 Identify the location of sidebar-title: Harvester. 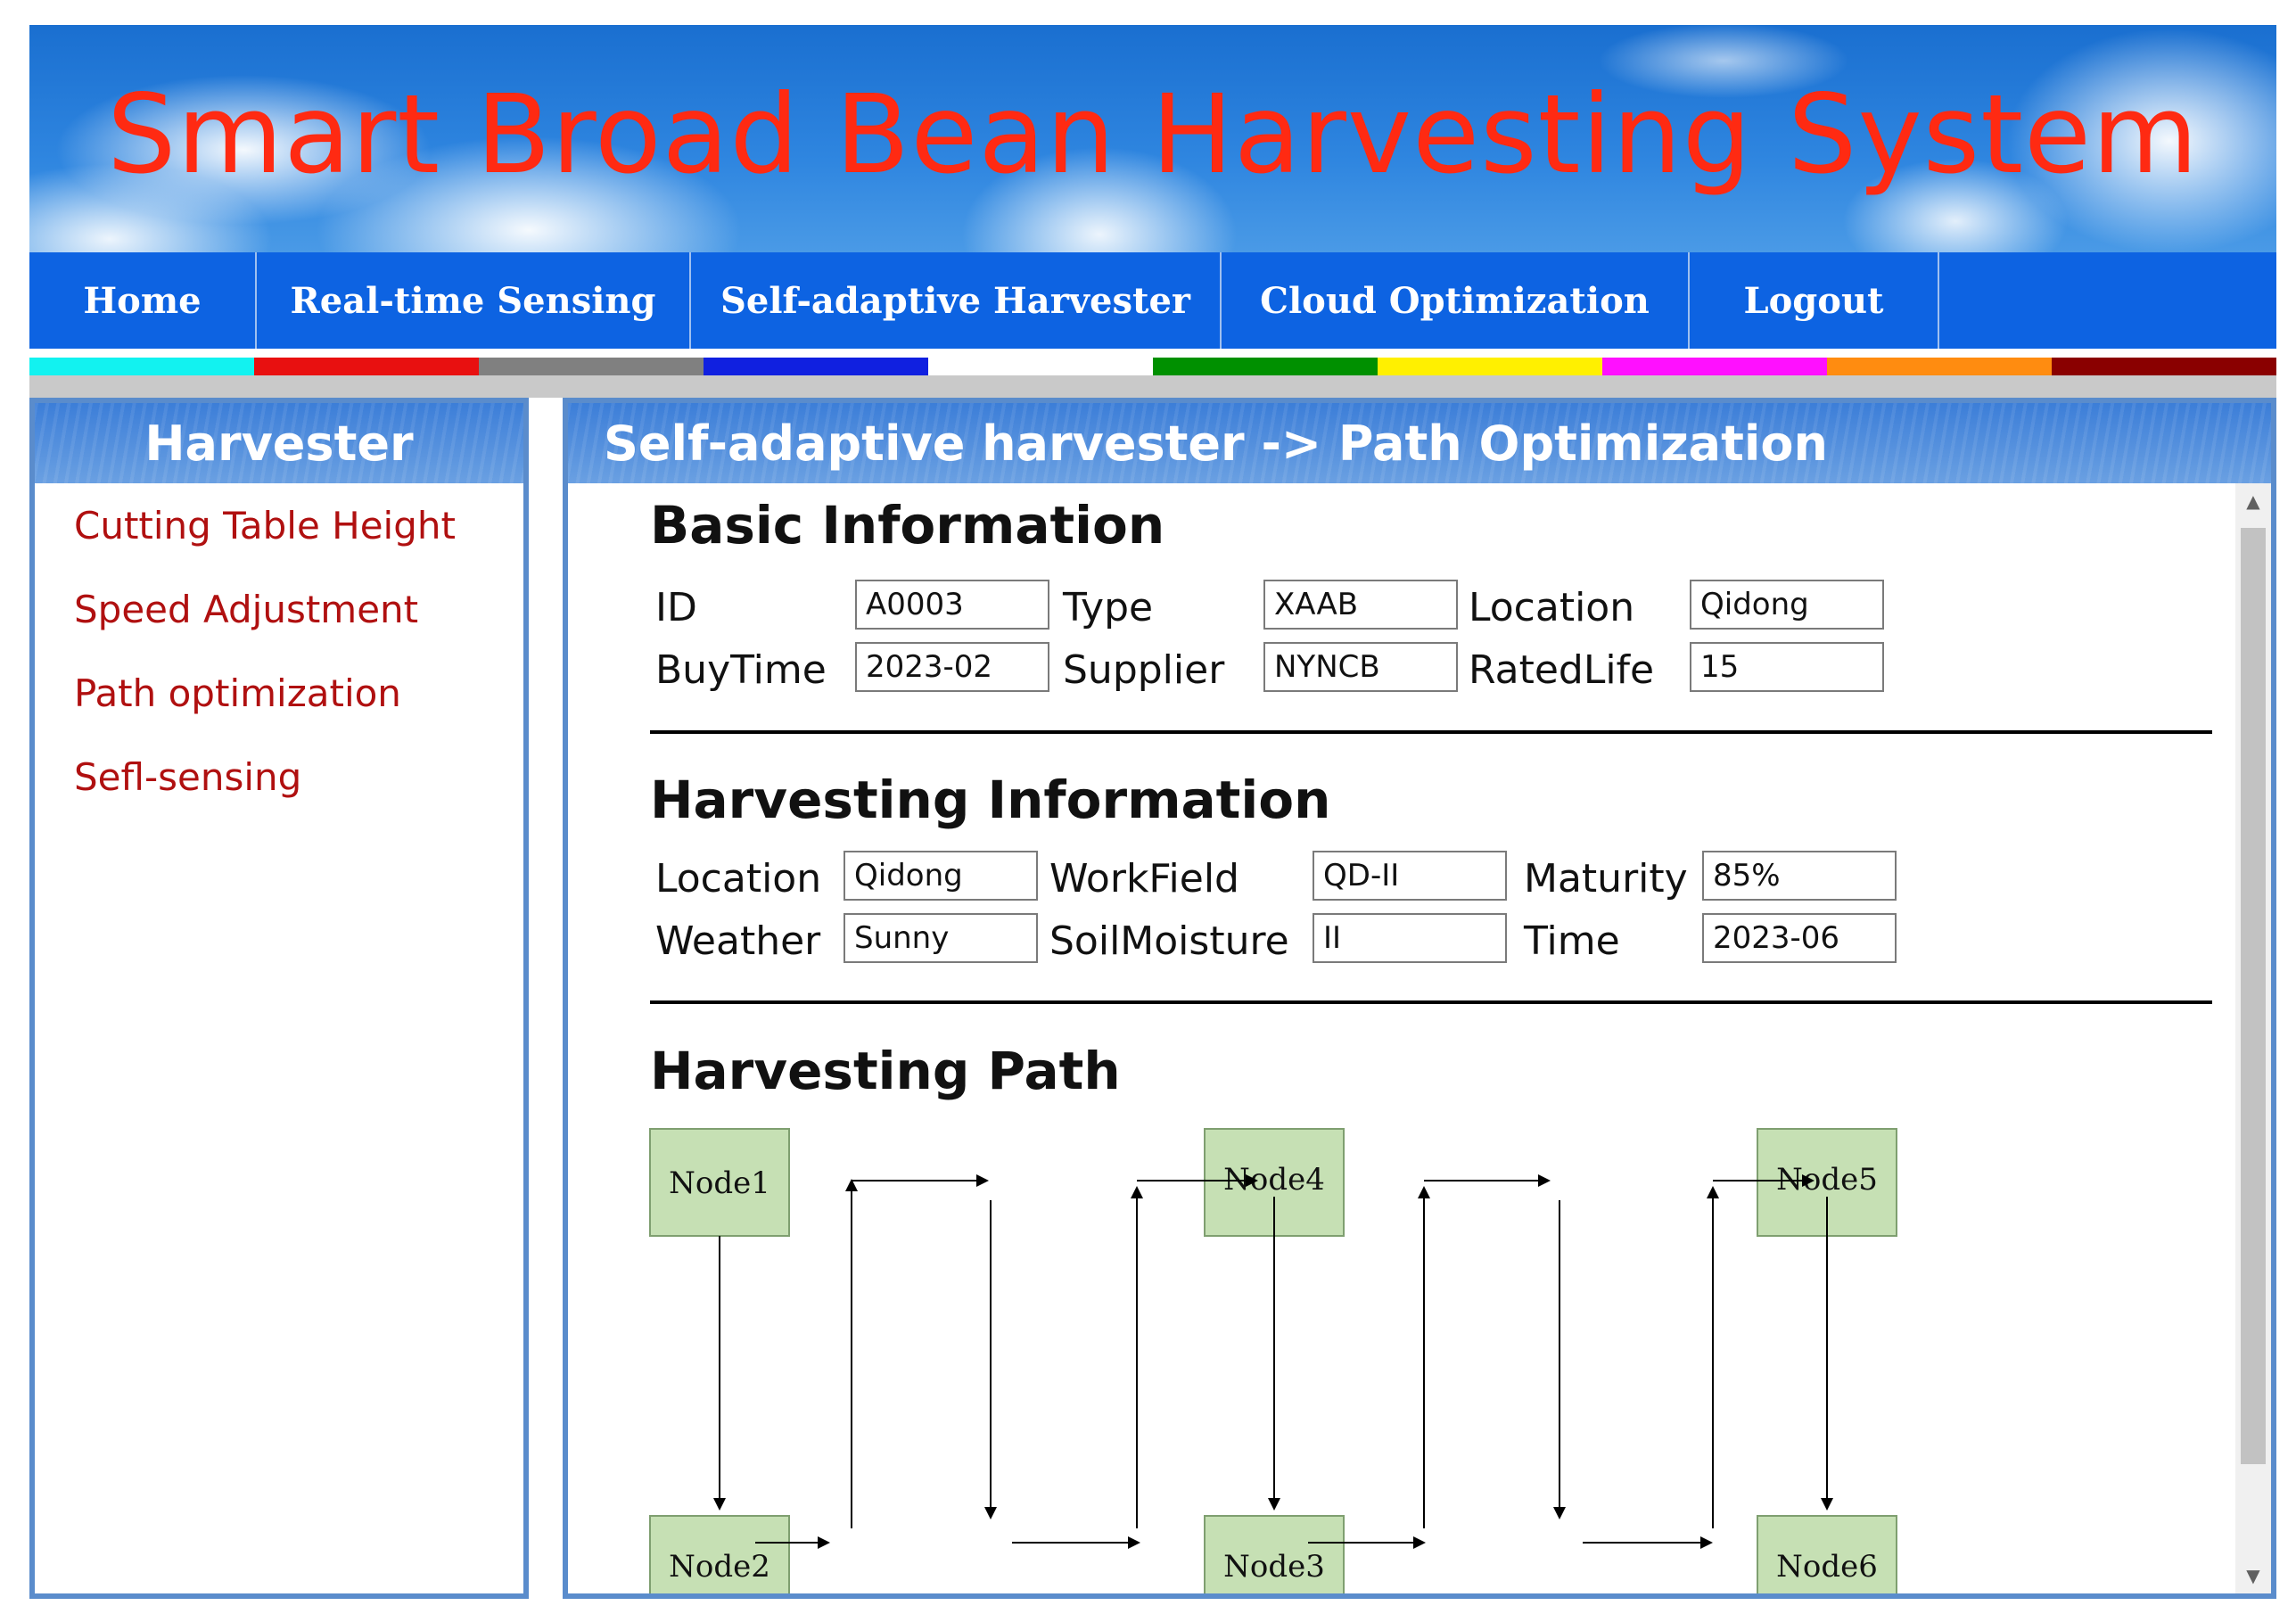
(279, 443).